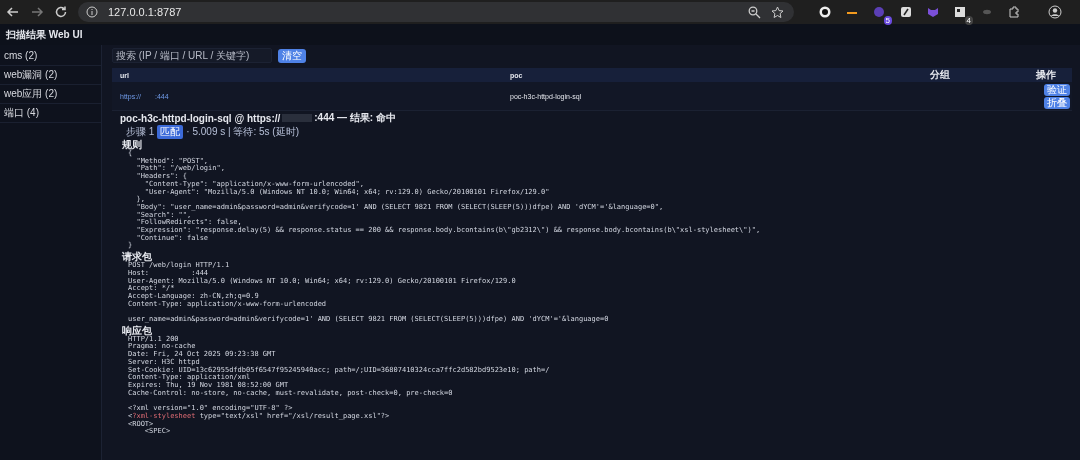 This screenshot has width=1080, height=460. Describe the element at coordinates (436, 12) in the screenshot. I see `address-bar: 127.0.0.1:8787` at that location.